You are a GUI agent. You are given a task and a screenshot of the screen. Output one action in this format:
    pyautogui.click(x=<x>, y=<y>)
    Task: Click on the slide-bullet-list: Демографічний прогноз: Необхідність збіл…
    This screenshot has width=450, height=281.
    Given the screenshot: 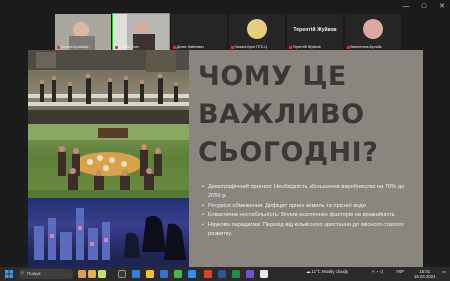 What is the action you would take?
    pyautogui.click(x=309, y=211)
    